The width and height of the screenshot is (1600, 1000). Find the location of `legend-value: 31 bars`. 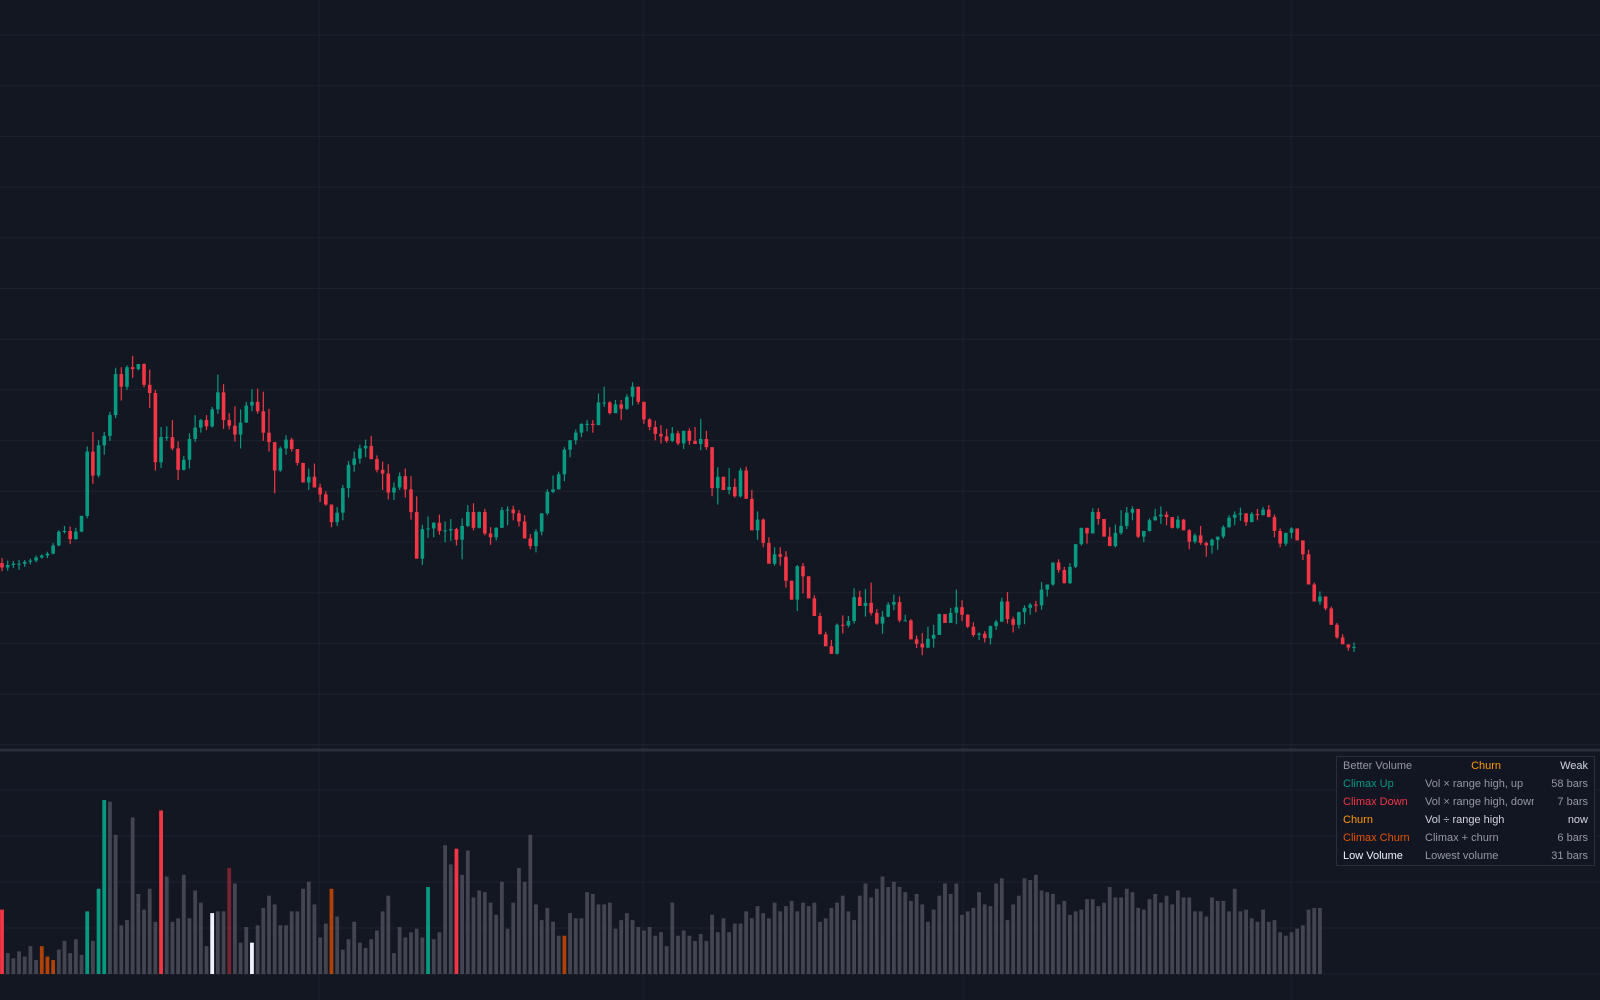

legend-value: 31 bars is located at coordinates (1569, 856).